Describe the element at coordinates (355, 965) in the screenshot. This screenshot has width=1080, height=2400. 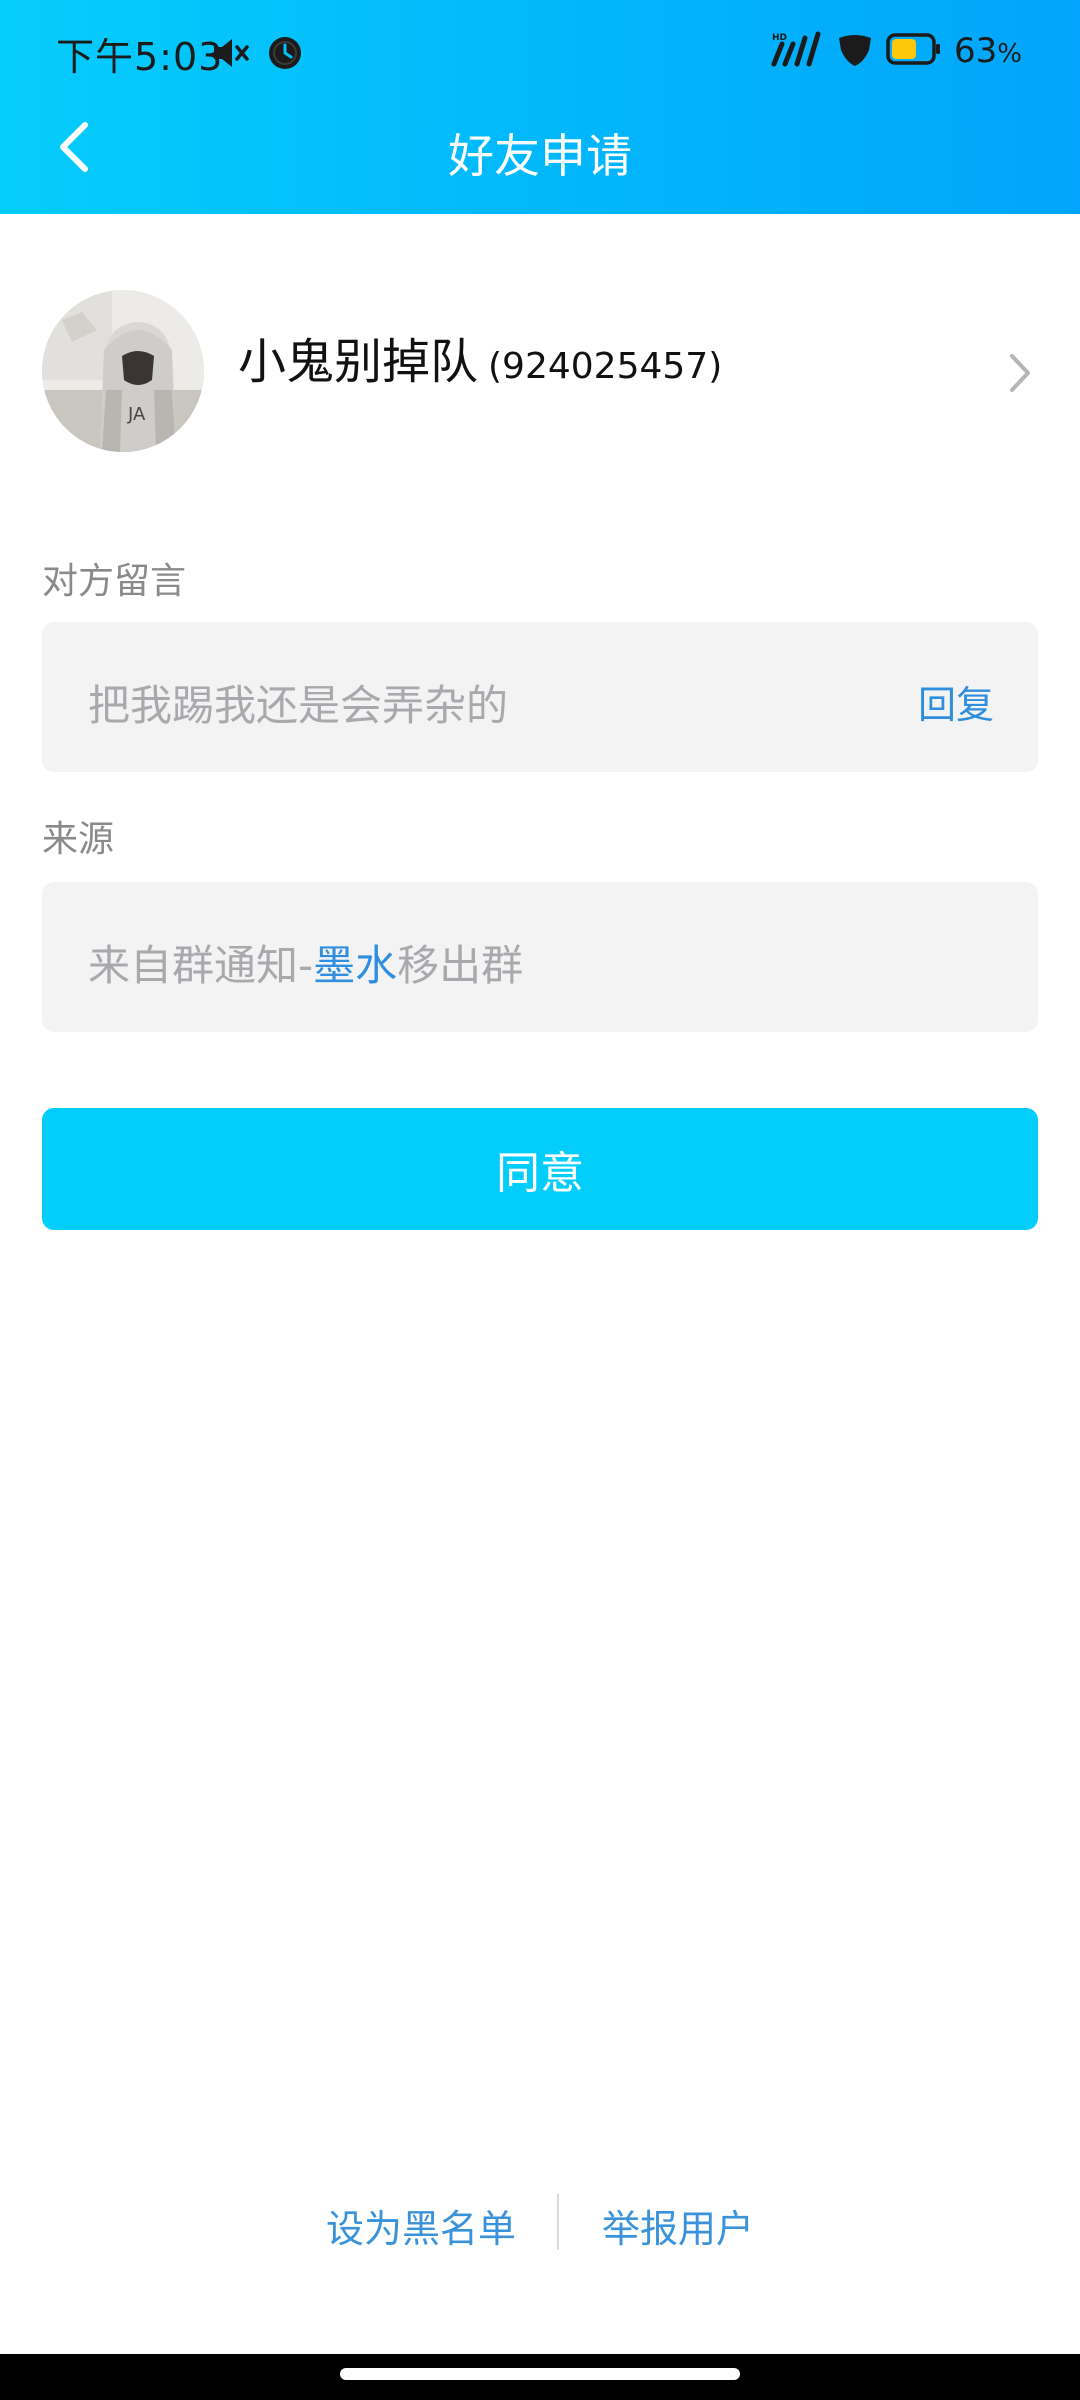
I see `source-member-link: 墨水` at that location.